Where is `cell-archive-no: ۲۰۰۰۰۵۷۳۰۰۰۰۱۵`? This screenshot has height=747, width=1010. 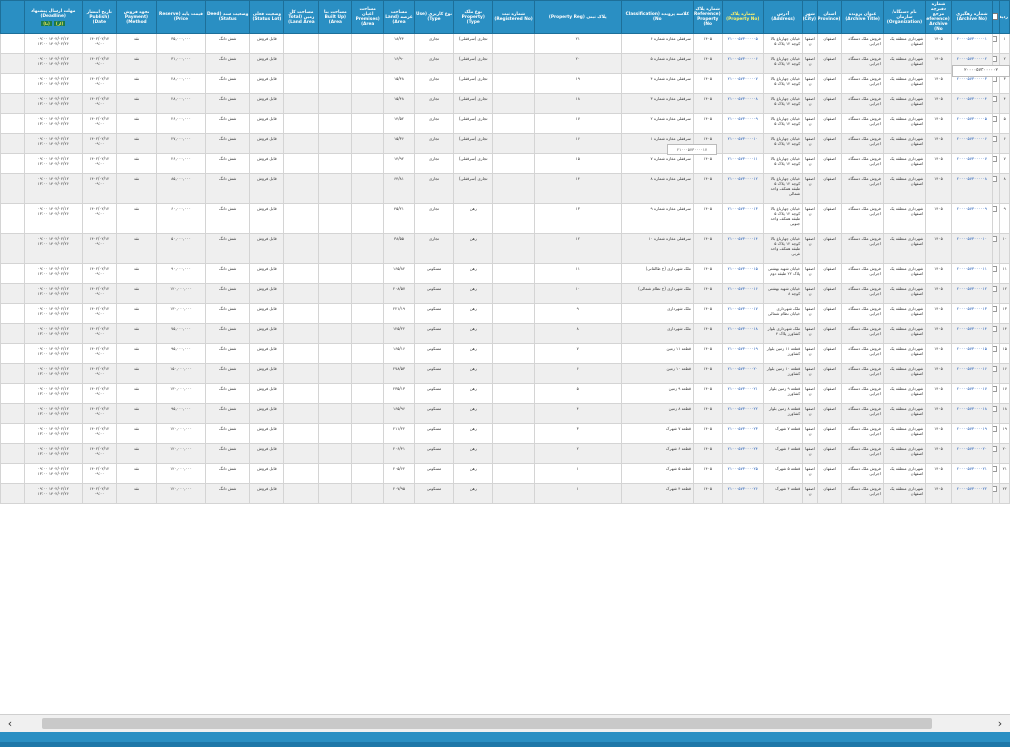
cell-archive-no: ۲۰۰۰۰۵۷۳۰۰۰۰۱۵ is located at coordinates (972, 353).